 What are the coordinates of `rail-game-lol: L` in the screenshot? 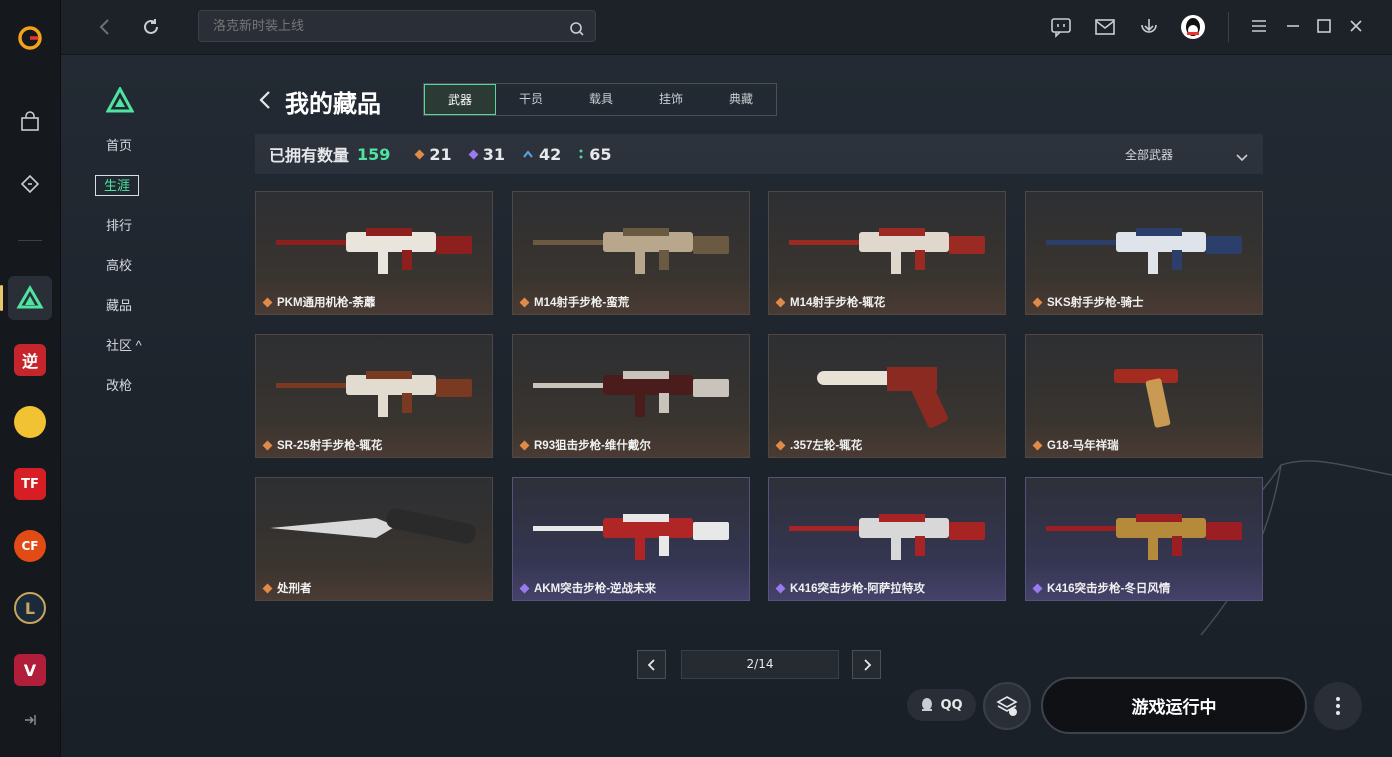 It's located at (30, 608).